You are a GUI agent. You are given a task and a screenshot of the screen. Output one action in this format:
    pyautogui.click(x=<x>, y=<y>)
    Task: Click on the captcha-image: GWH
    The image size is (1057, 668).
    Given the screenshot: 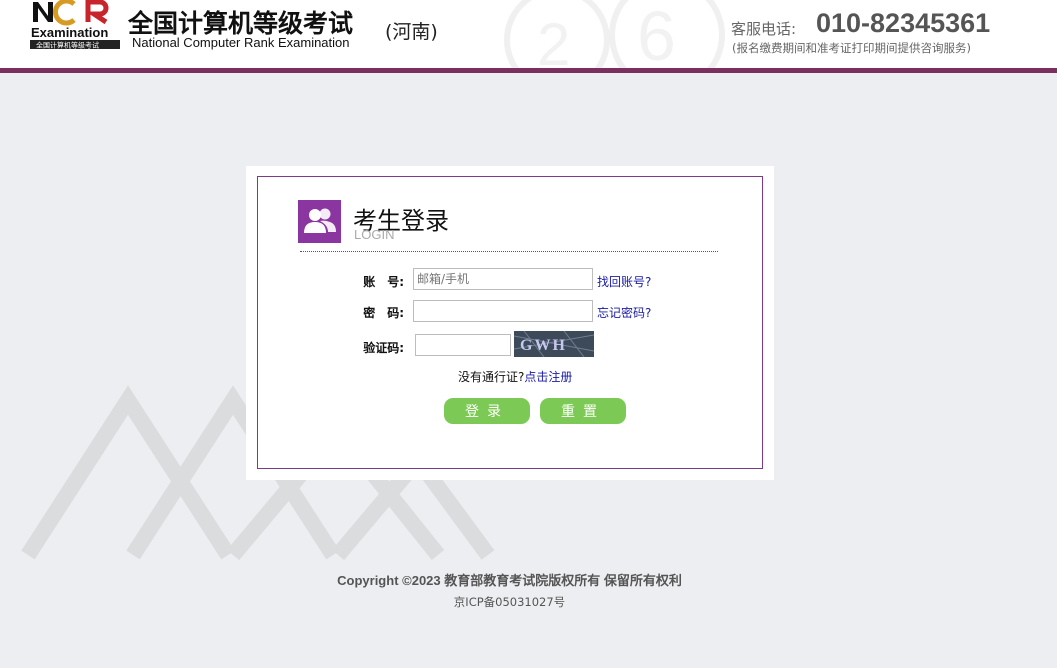 What is the action you would take?
    pyautogui.click(x=554, y=344)
    